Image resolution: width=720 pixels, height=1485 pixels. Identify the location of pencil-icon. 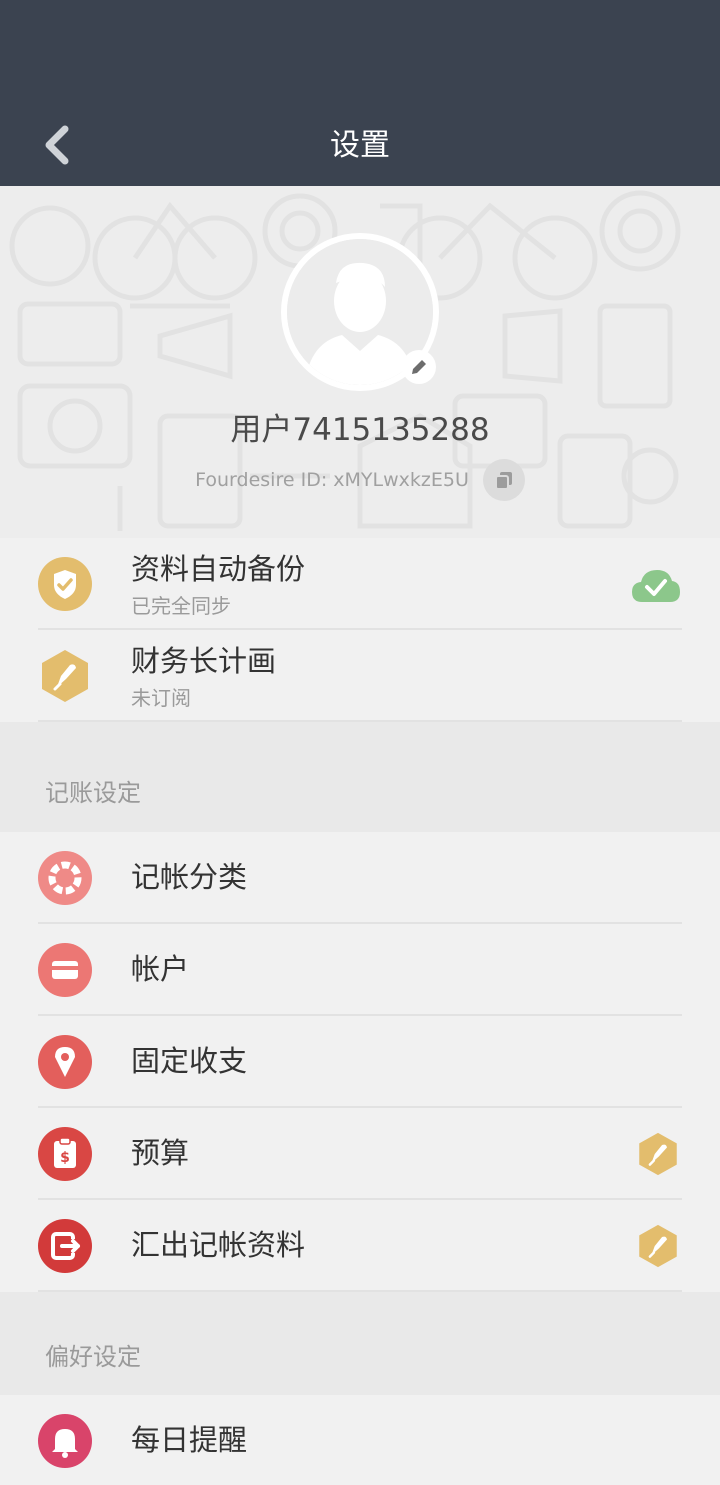
(419, 367).